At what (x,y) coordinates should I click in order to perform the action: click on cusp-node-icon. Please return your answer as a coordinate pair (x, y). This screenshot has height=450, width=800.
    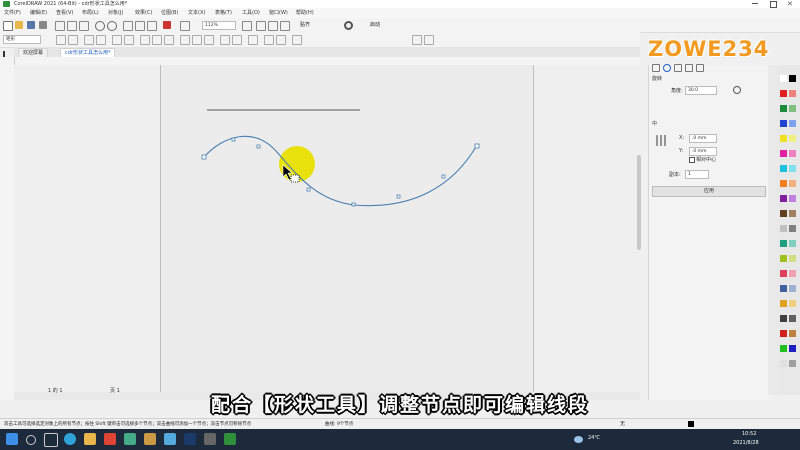
    Looking at the image, I should click on (145, 40).